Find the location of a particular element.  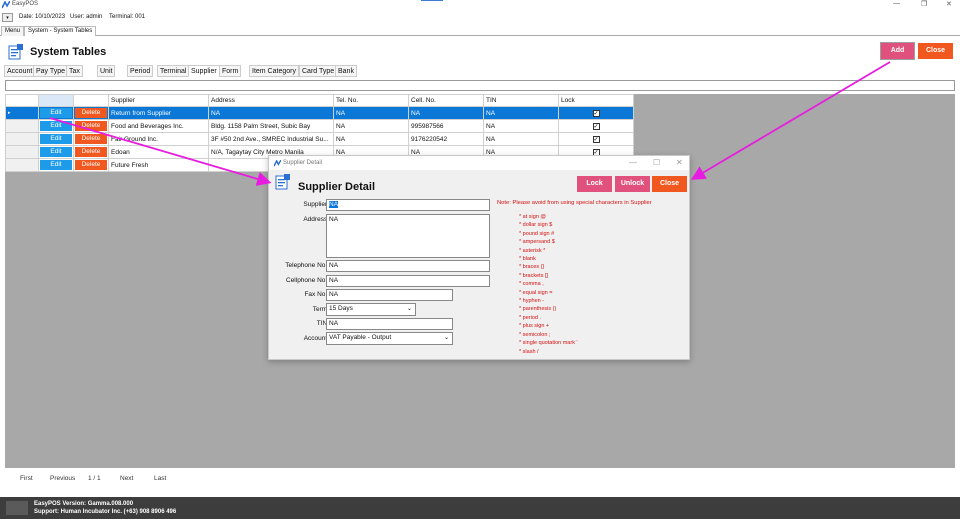

cell-cell: 9176220542 is located at coordinates (446, 139).